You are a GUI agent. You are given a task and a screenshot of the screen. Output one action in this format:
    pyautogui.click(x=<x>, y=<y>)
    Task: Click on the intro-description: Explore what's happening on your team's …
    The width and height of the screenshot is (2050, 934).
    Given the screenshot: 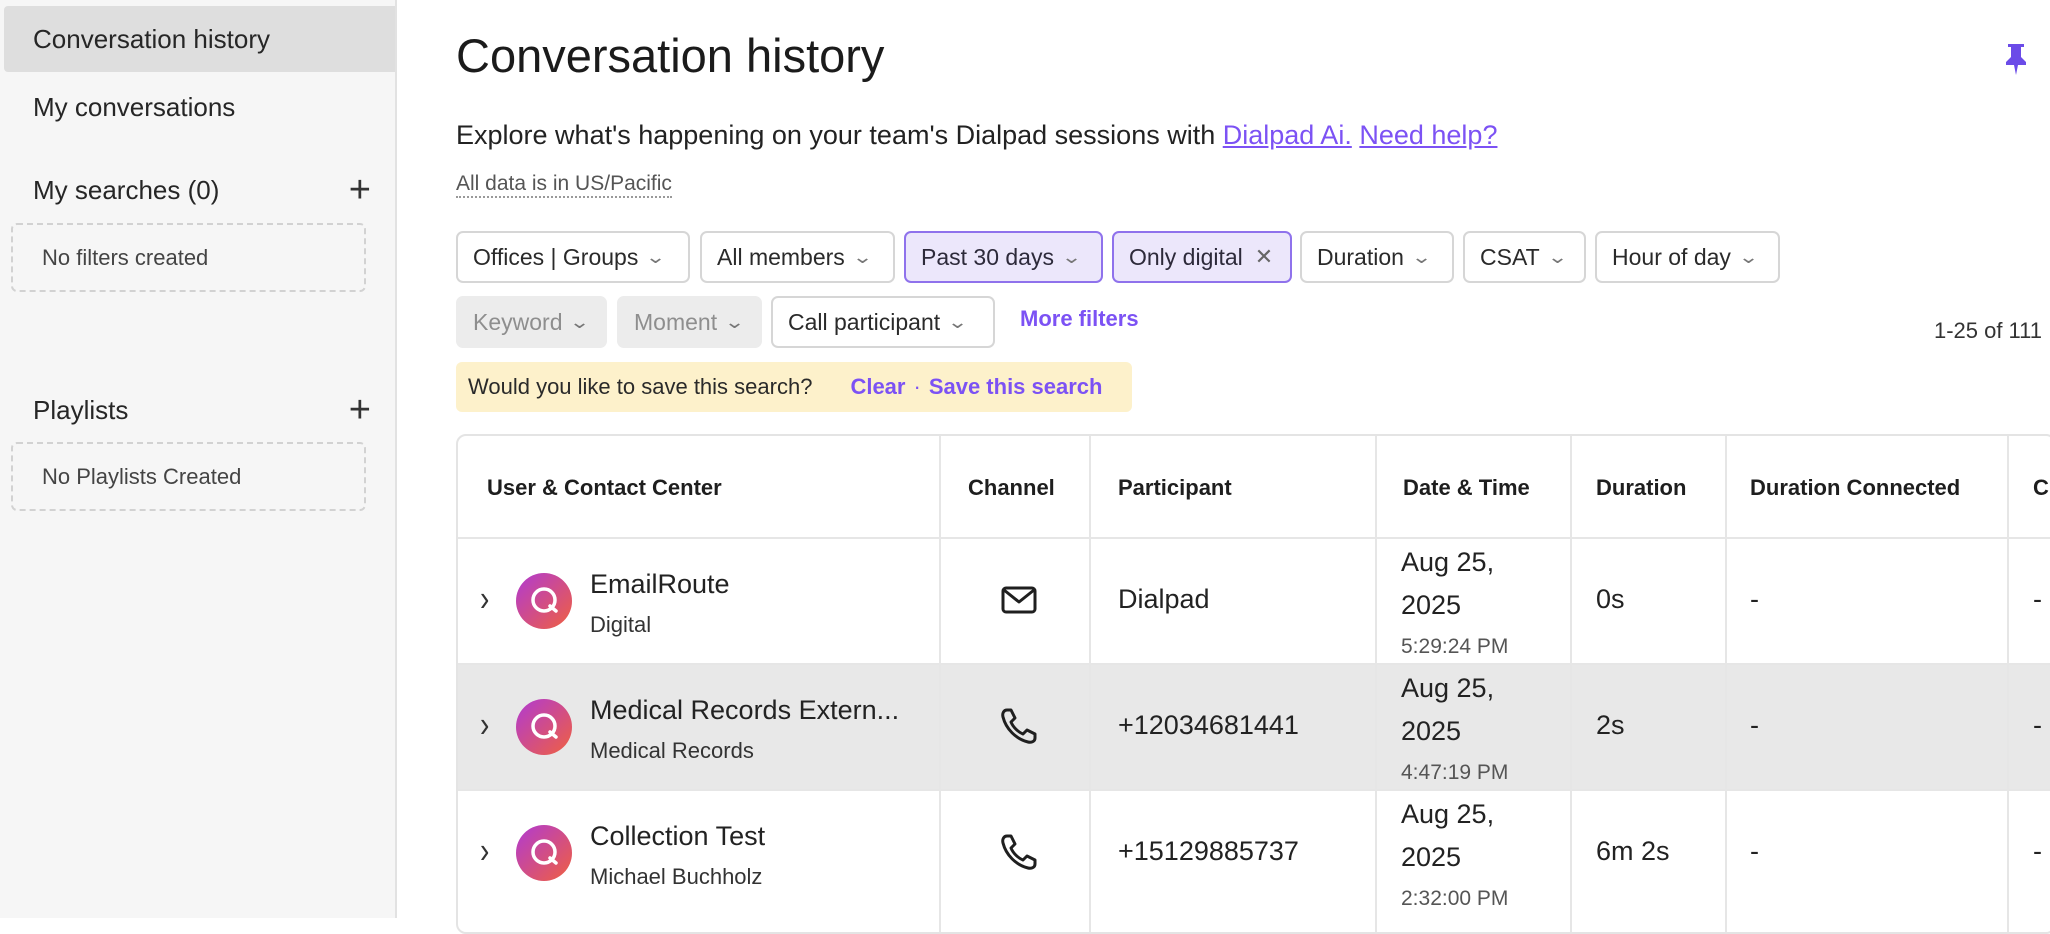 What is the action you would take?
    pyautogui.click(x=839, y=135)
    